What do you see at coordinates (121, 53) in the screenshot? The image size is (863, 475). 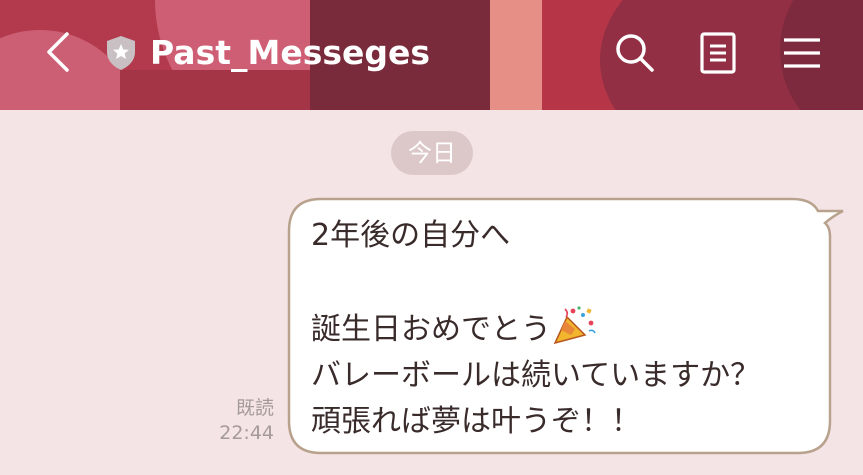 I see `shield-star-icon` at bounding box center [121, 53].